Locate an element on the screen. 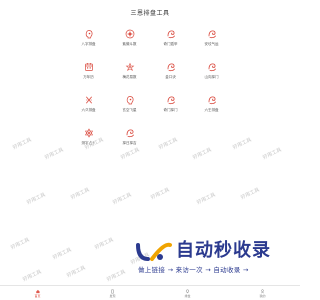 The height and width of the screenshot is (300, 320). tool-label: 测字占卜 is located at coordinates (88, 143).